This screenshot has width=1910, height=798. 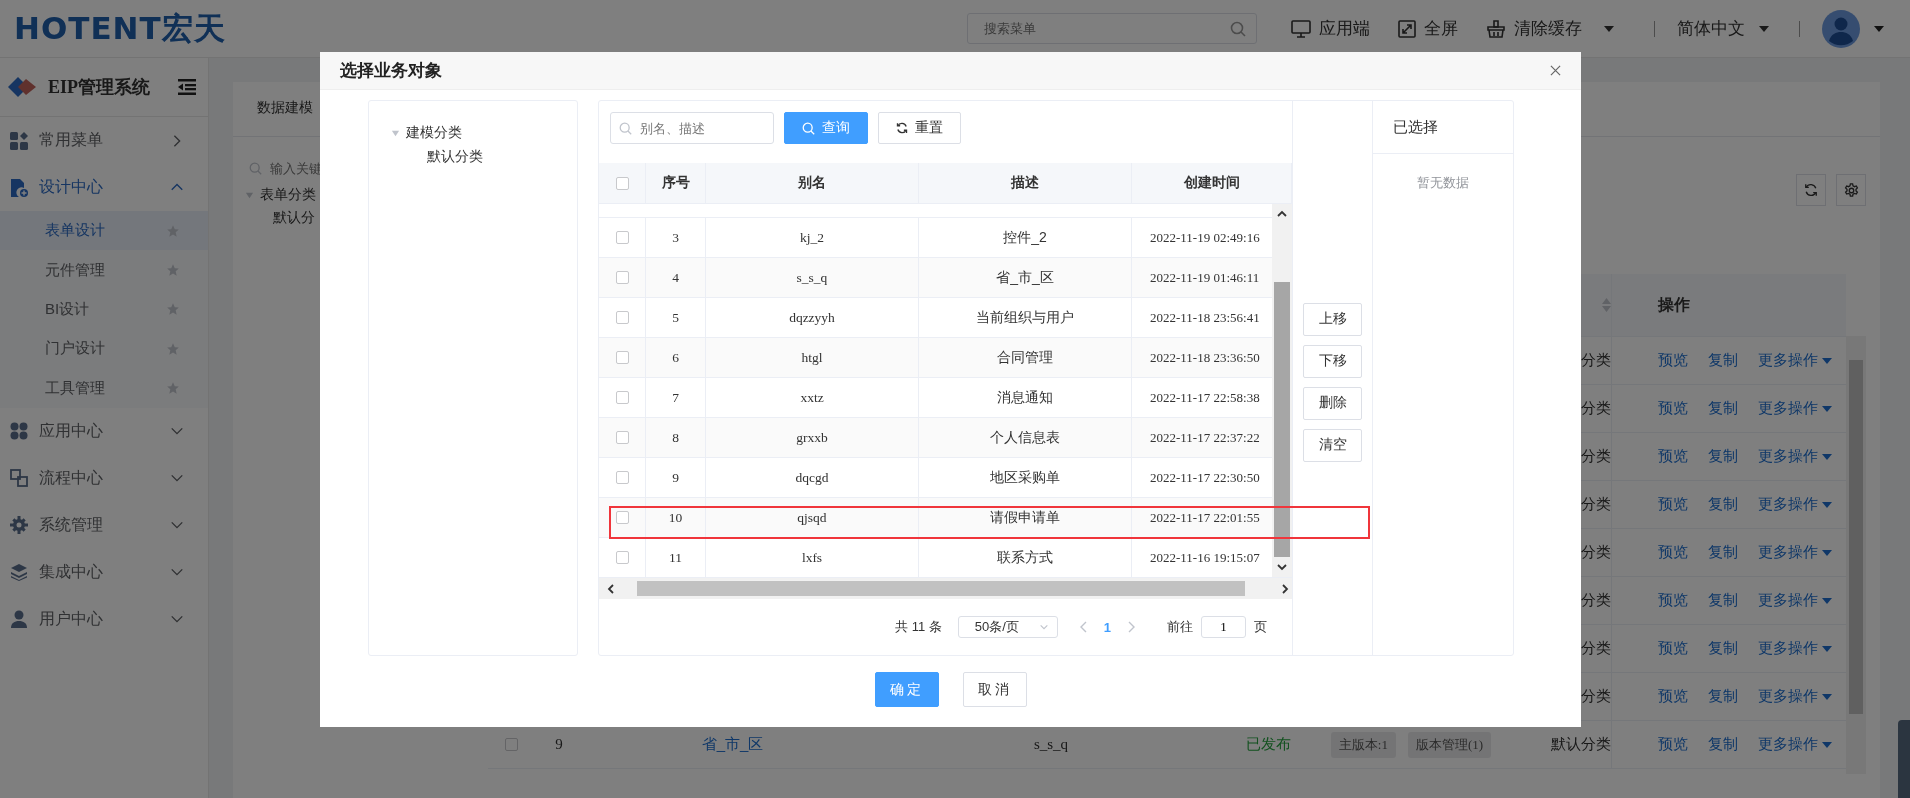 I want to click on tree-node: 表单分类, so click(x=288, y=195).